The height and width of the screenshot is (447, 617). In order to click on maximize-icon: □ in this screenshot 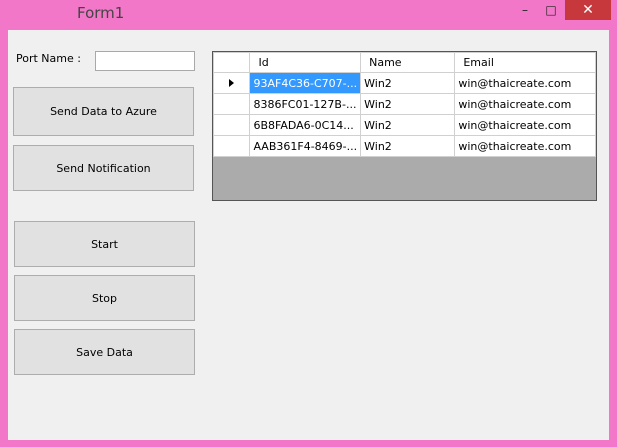, I will do `click(551, 10)`.